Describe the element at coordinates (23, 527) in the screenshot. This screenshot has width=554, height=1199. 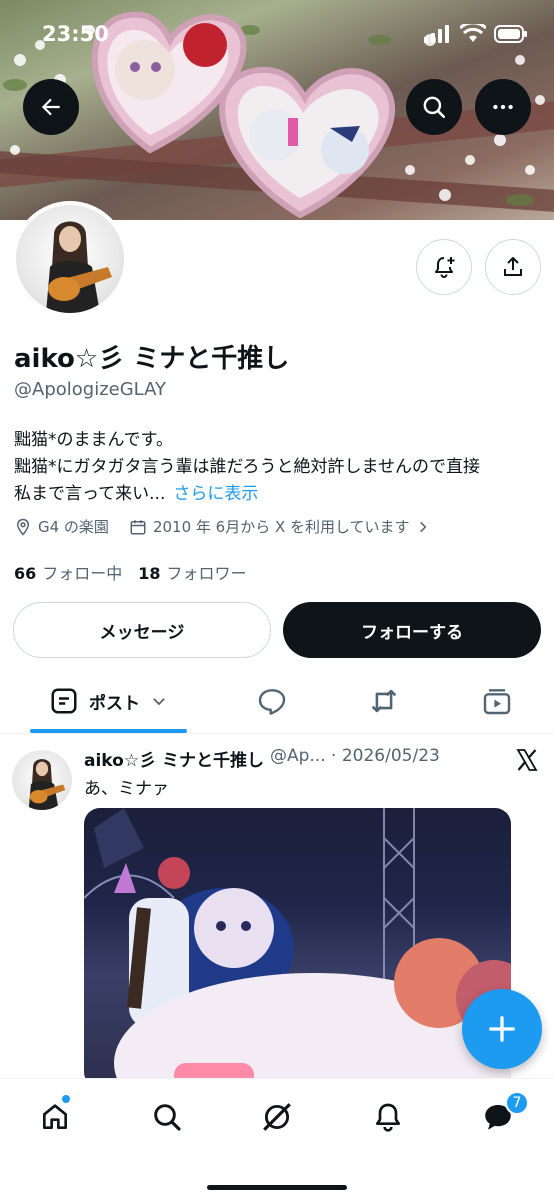
I see `location-icon` at that location.